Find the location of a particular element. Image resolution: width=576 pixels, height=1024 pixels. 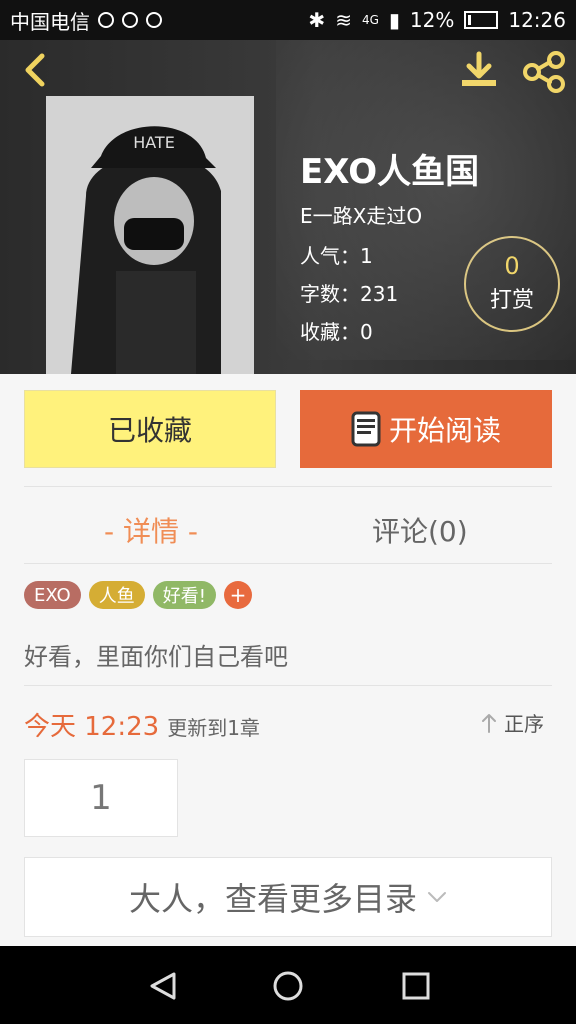

sort-toggle: 正序 is located at coordinates (512, 722).